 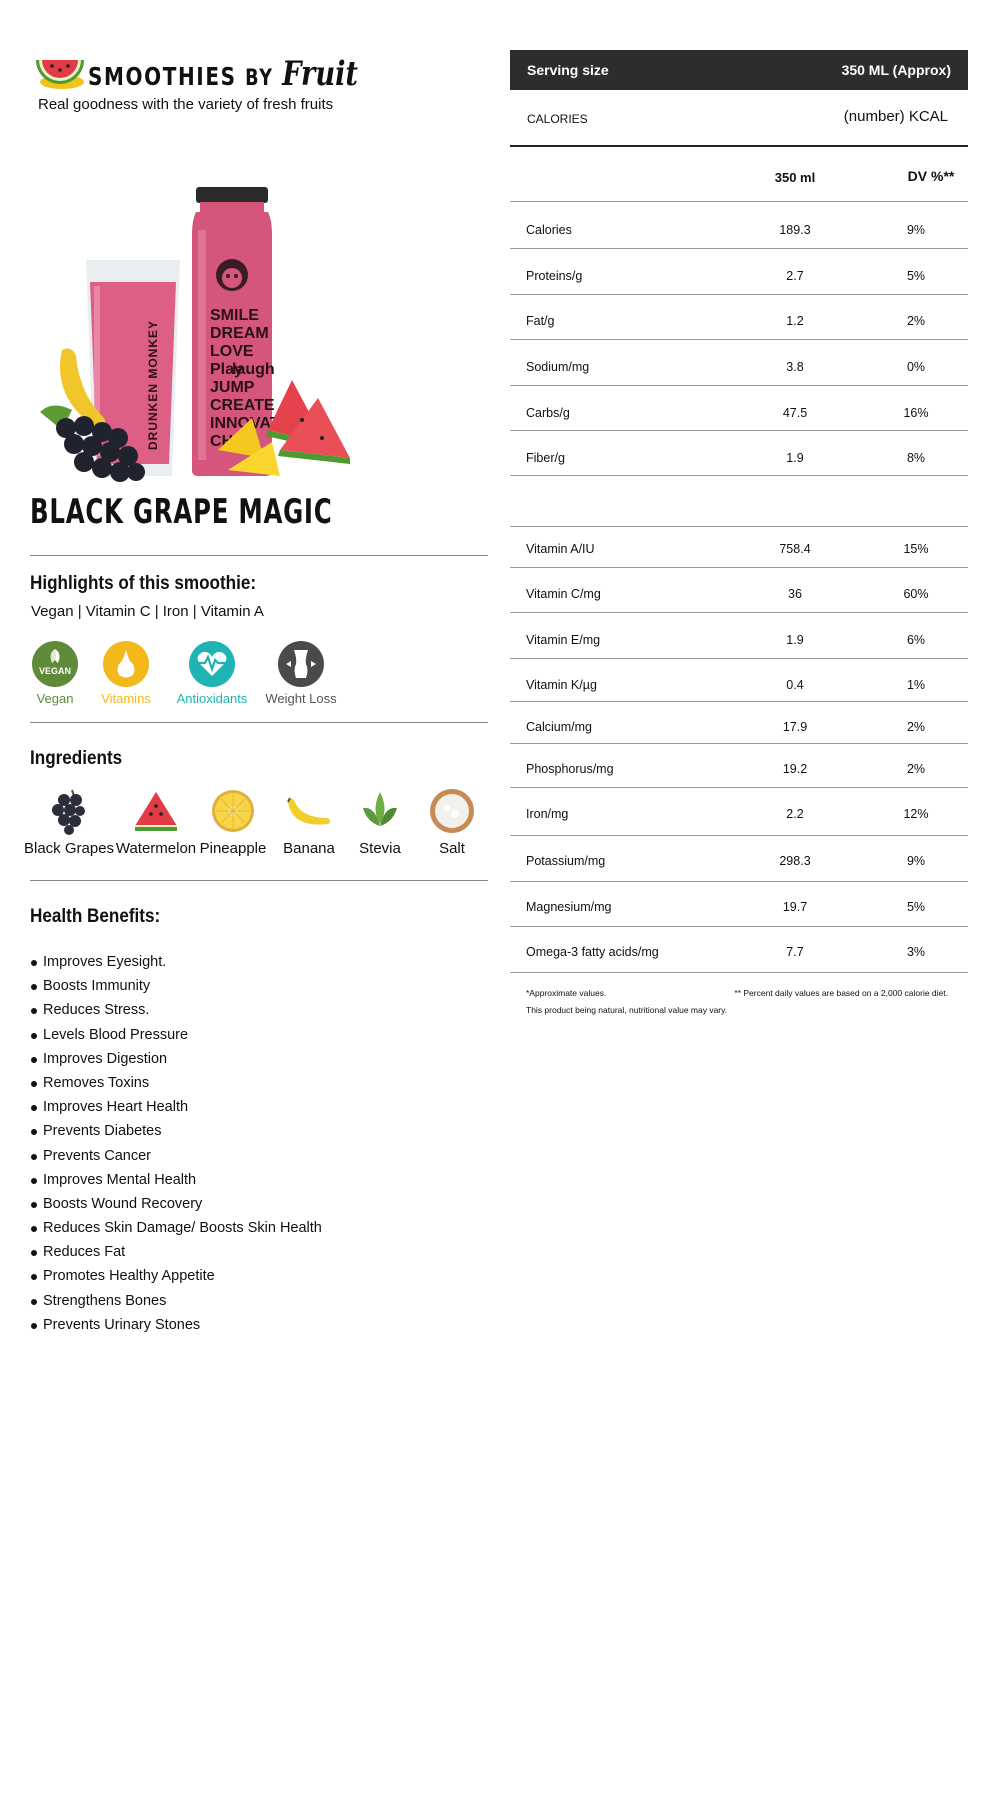 I want to click on nutrient-dv: 12%, so click(x=916, y=814).